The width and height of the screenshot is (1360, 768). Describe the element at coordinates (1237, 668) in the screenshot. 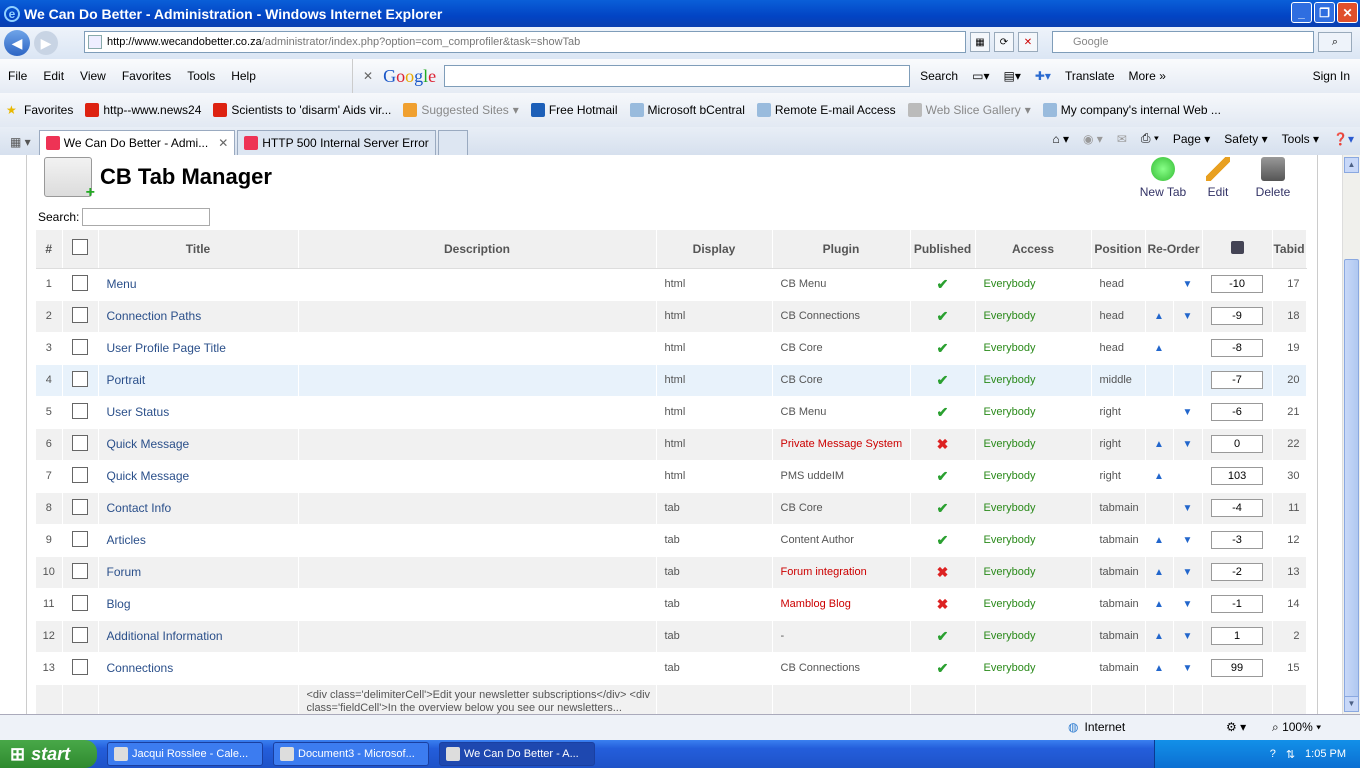

I see `order-input: 99` at that location.